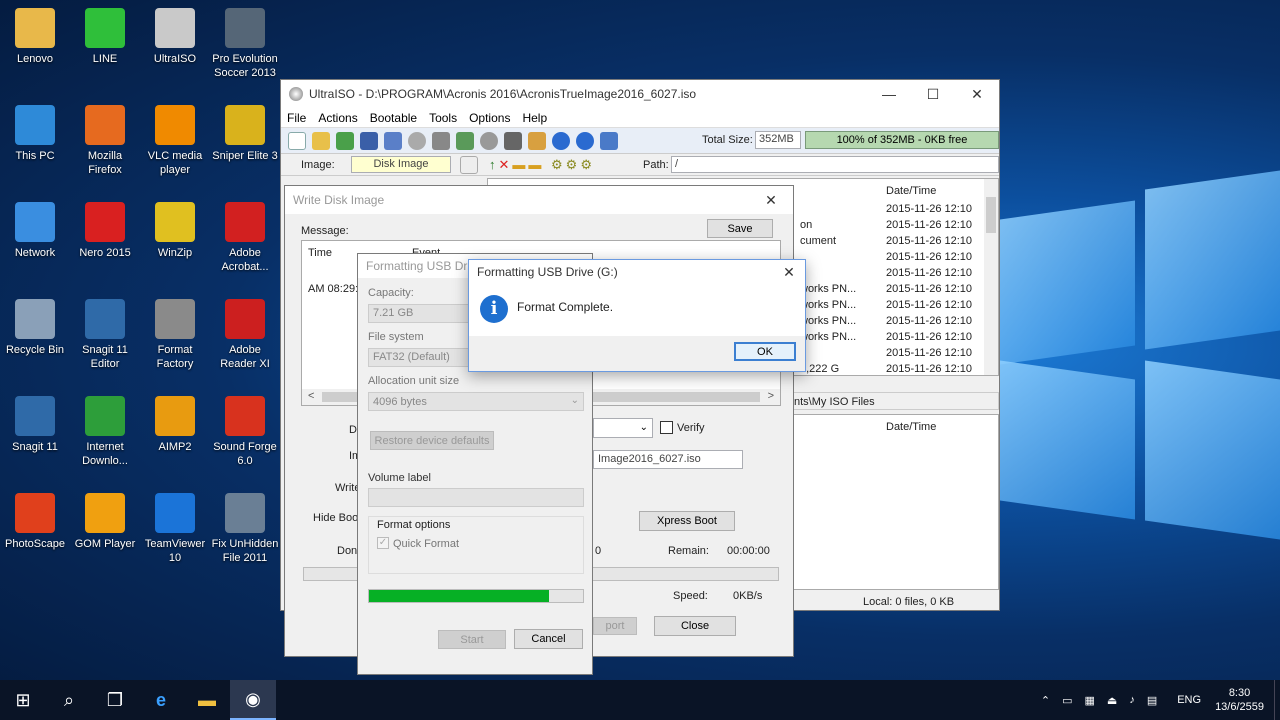  I want to click on exit-icon, so click(609, 140).